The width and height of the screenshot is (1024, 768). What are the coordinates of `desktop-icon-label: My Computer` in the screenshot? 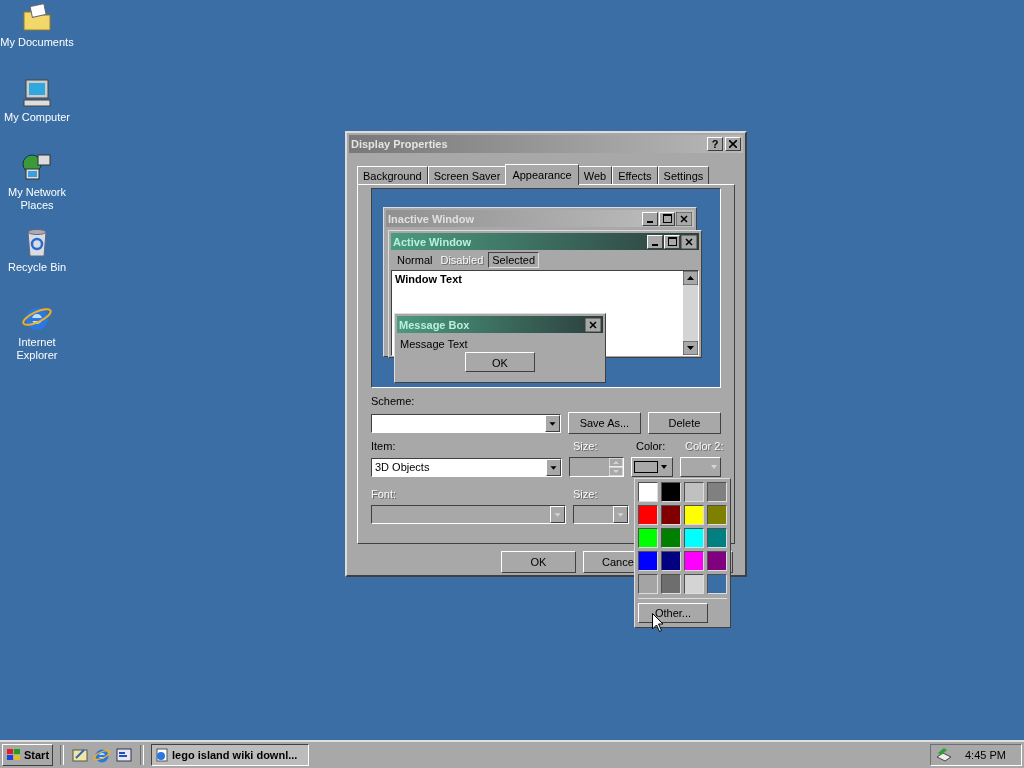 It's located at (37, 117).